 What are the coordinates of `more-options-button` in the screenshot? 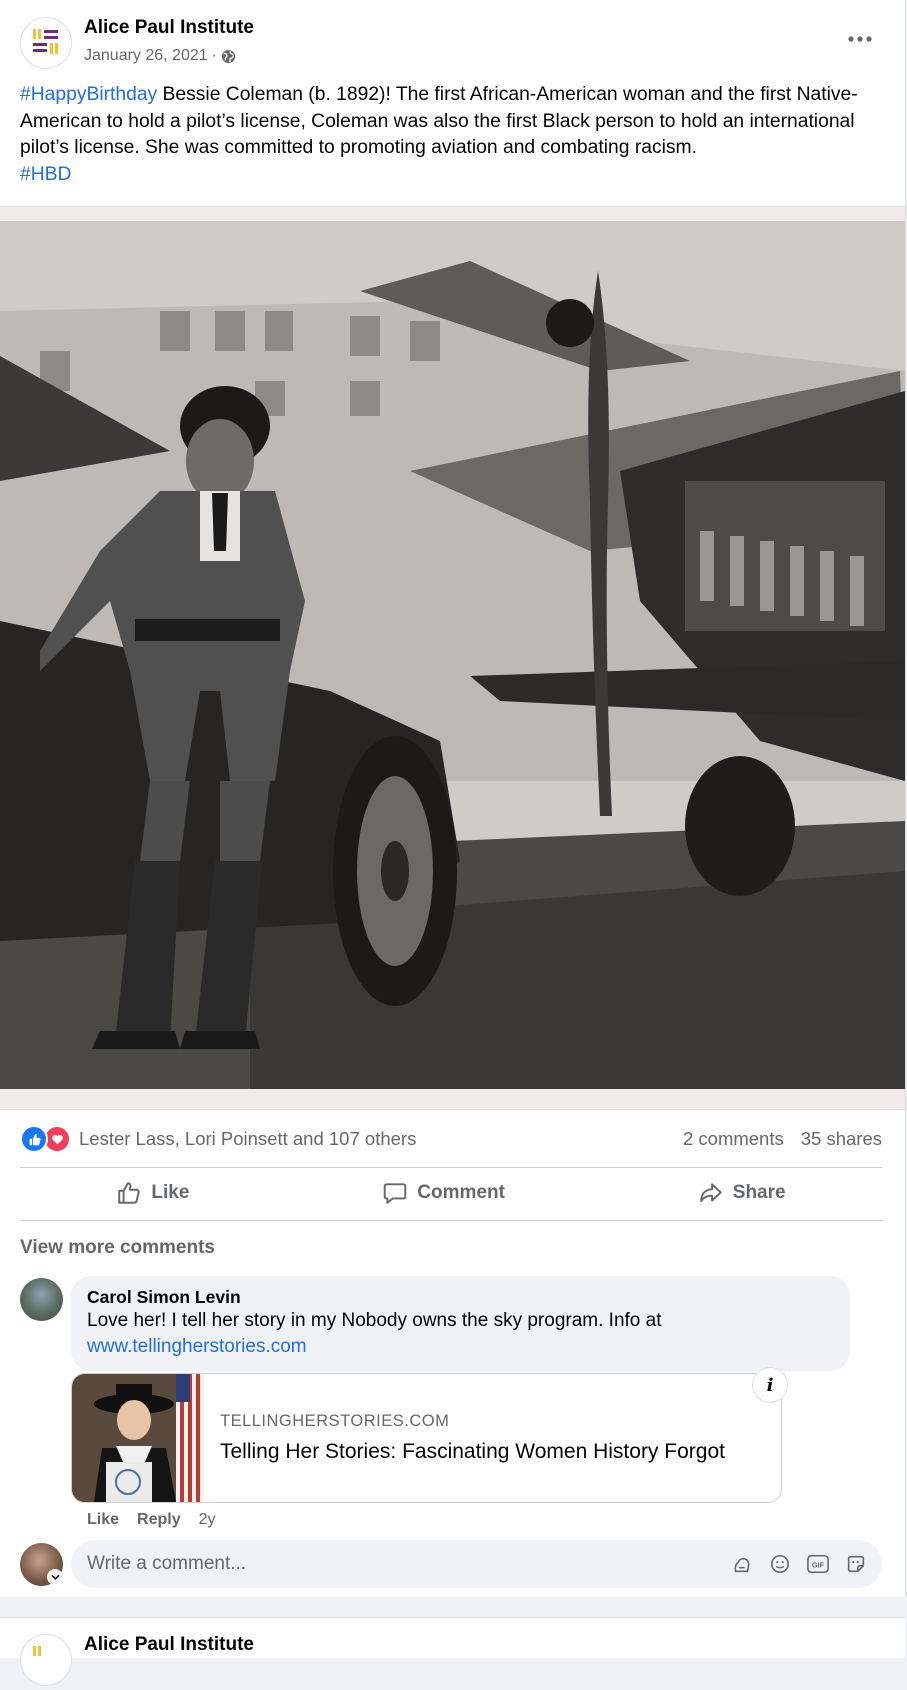 It's located at (860, 39).